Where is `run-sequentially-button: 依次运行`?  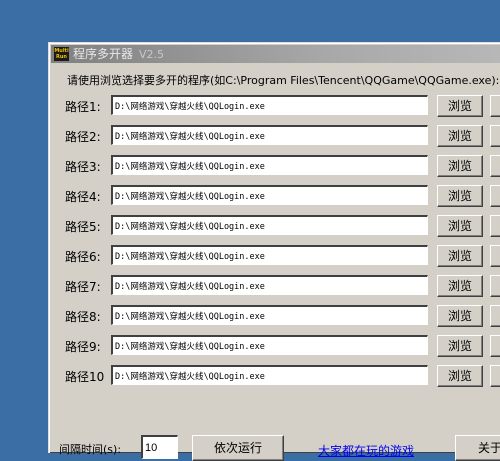
run-sequentially-button: 依次运行 is located at coordinates (238, 448).